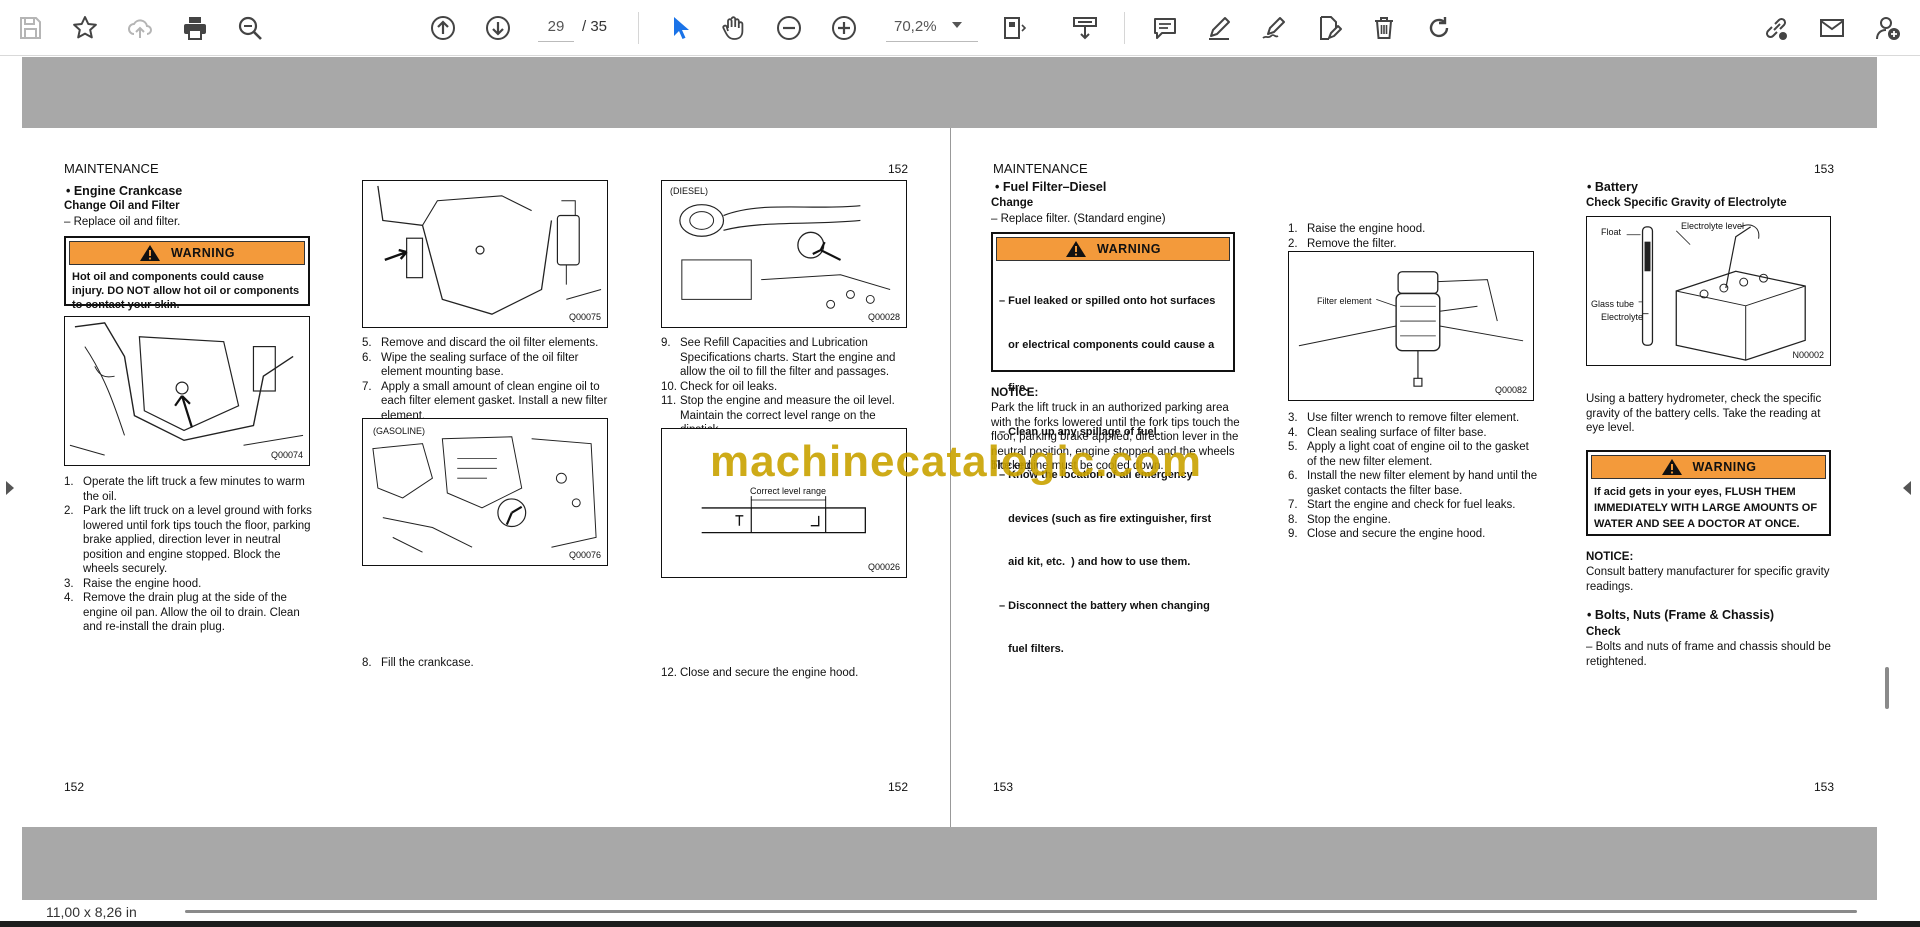  Describe the element at coordinates (1716, 292) in the screenshot. I see `battery-hydrometer-illustration` at that location.